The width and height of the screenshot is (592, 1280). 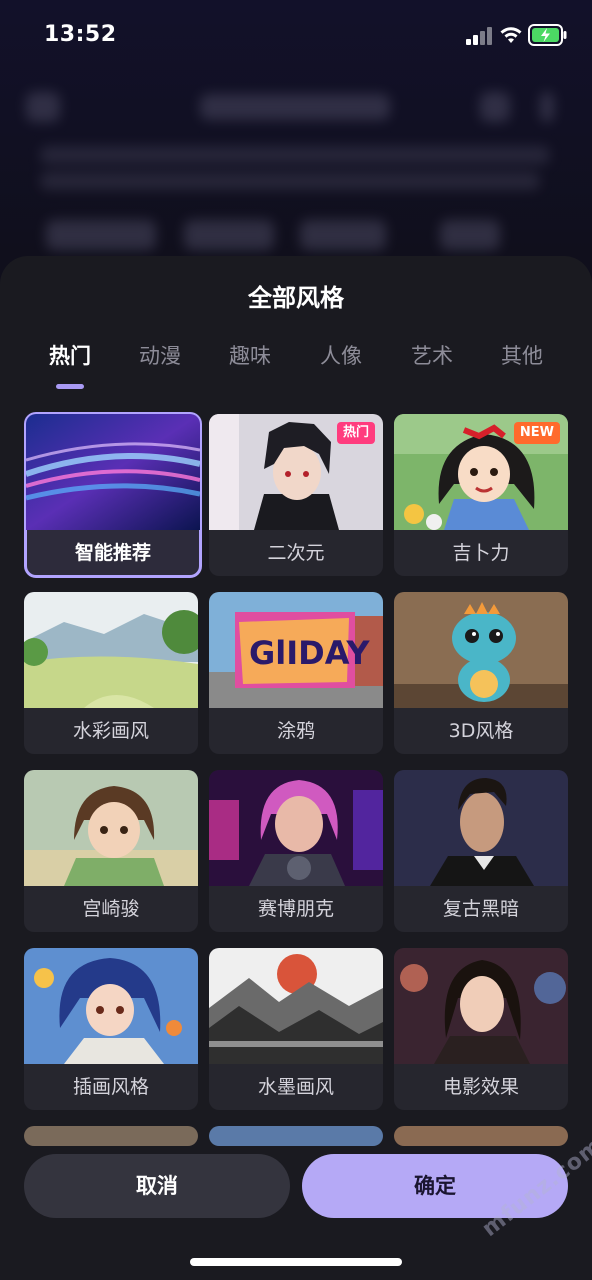 I want to click on miyazaki-girl-thumbnail, so click(x=111, y=828).